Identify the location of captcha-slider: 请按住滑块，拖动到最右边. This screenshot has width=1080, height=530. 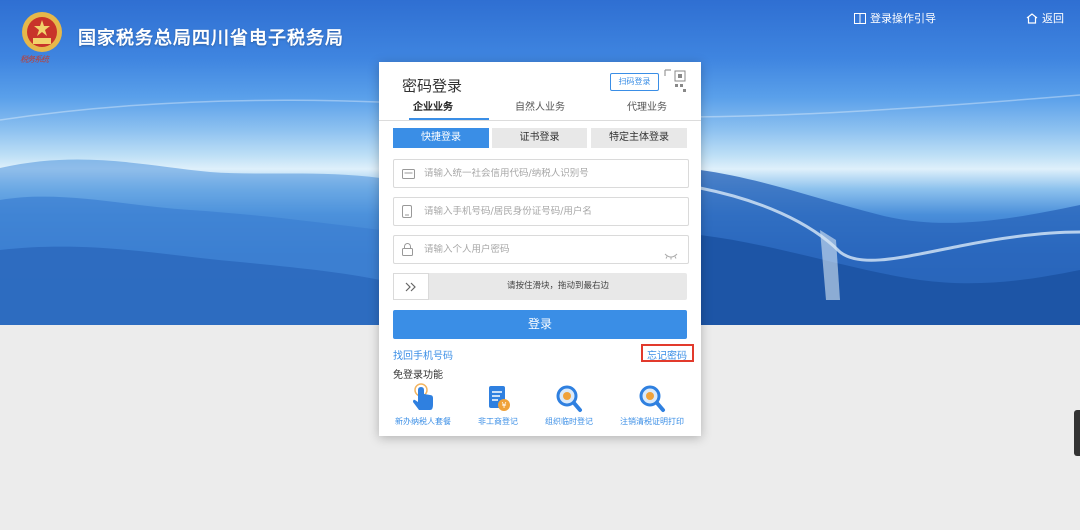
(540, 286).